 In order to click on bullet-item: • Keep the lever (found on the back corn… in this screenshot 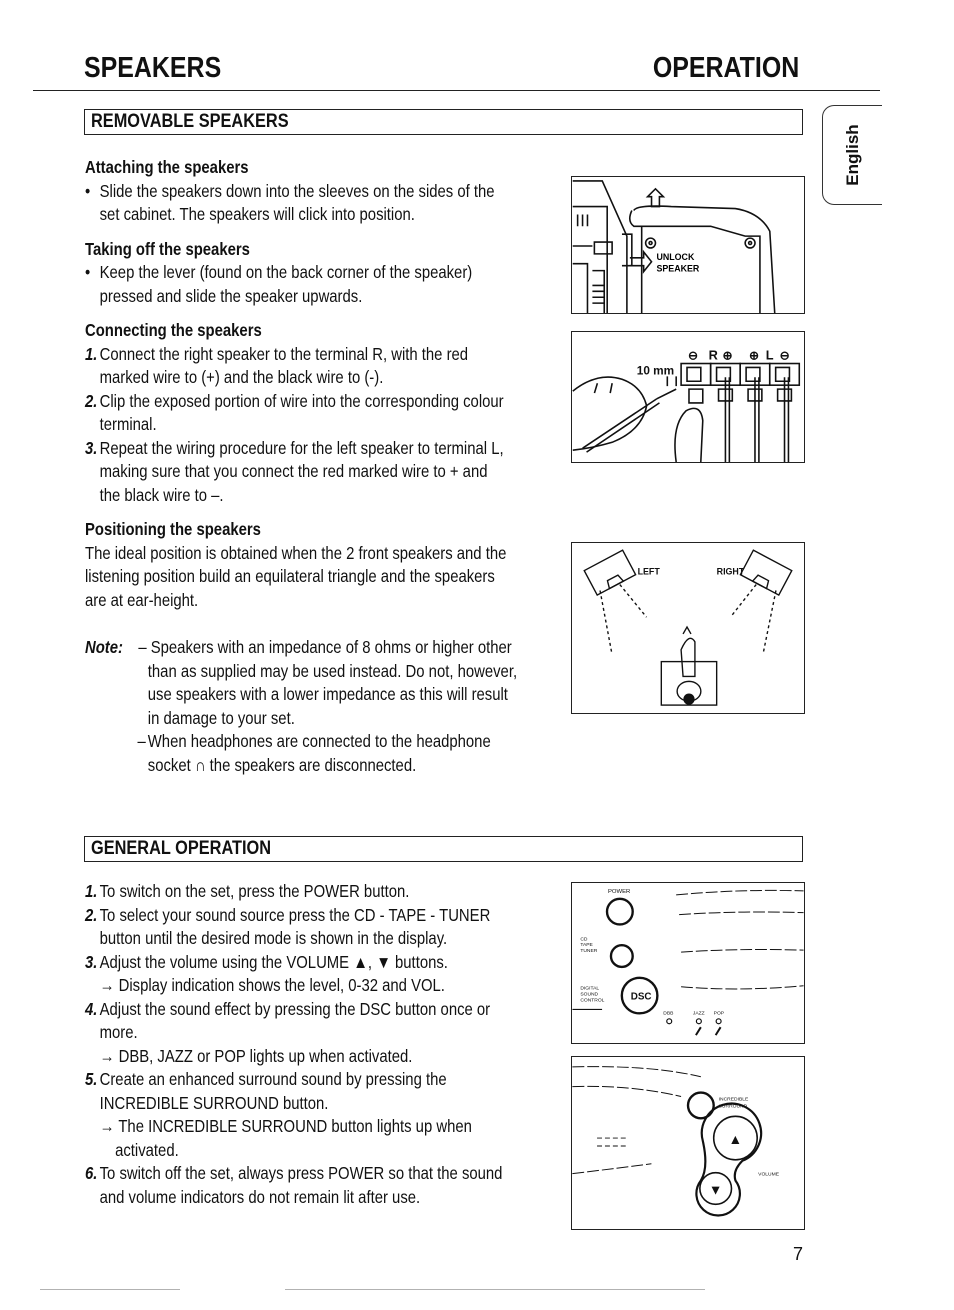, I will do `click(289, 284)`.